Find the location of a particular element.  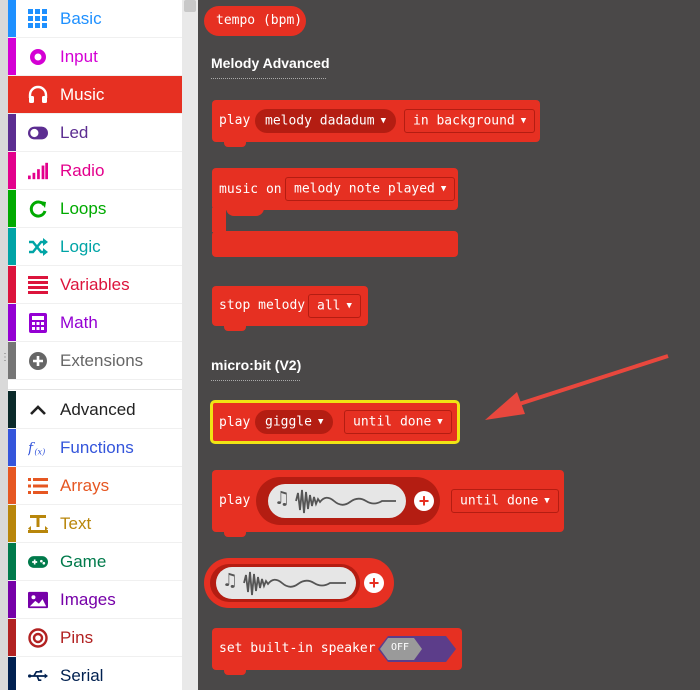

category-label: Led is located at coordinates (74, 132).